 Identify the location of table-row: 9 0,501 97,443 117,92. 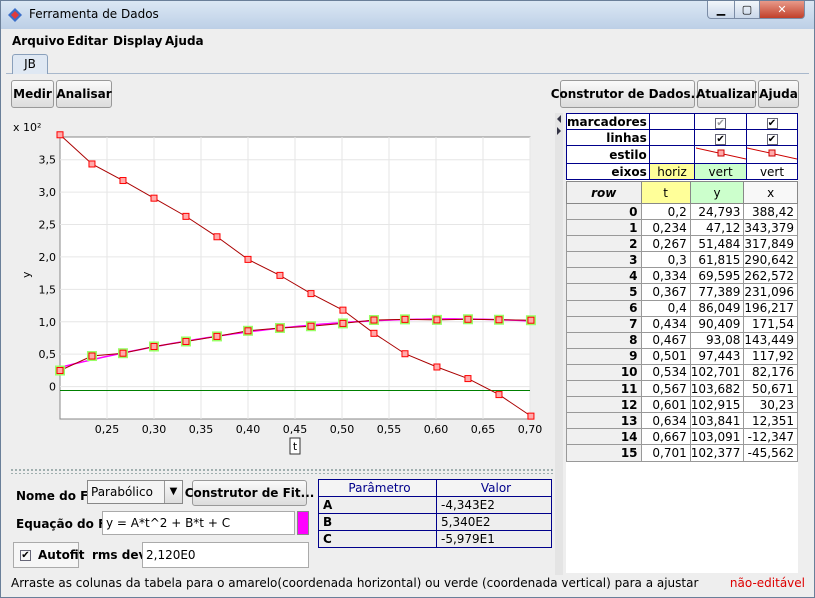
(682, 356).